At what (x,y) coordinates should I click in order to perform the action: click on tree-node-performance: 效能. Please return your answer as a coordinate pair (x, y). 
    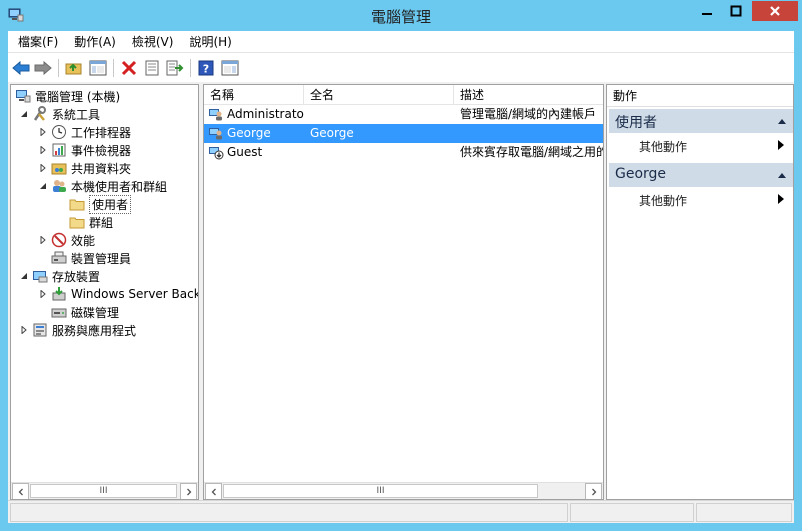
    Looking at the image, I should click on (66, 240).